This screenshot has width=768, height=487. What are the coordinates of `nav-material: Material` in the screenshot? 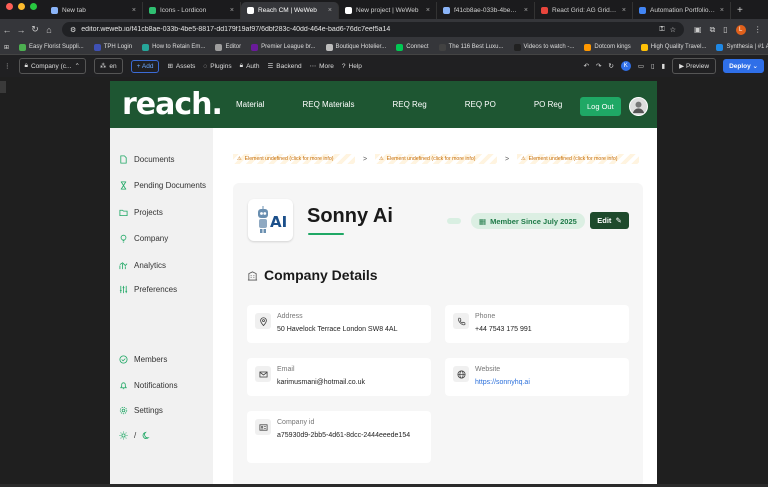 It's located at (250, 104).